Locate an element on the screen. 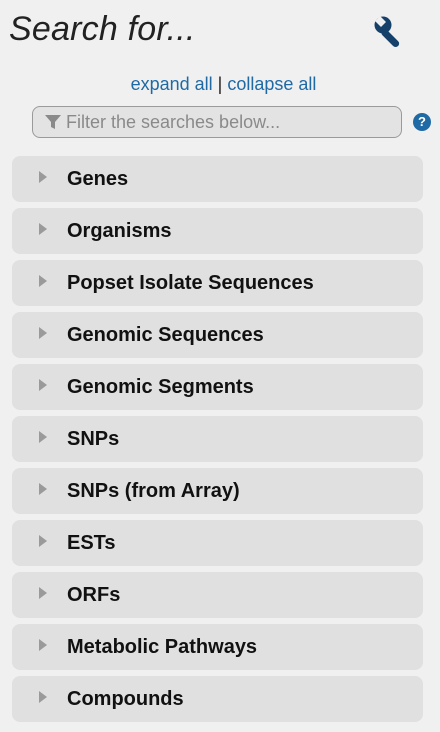  filter-box is located at coordinates (217, 122).